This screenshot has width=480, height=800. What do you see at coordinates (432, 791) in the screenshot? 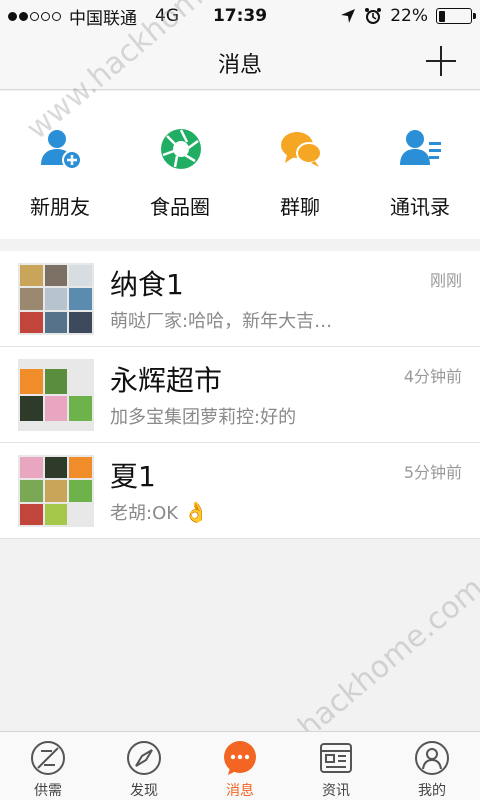
I see `tab-label: 我的` at bounding box center [432, 791].